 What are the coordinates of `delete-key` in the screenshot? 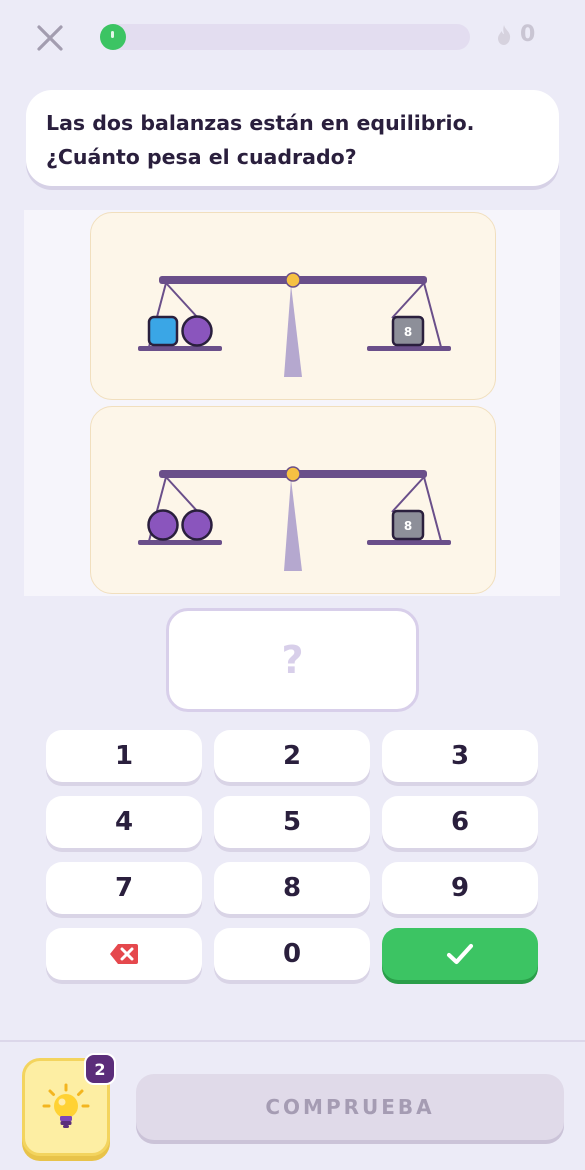 It's located at (124, 954).